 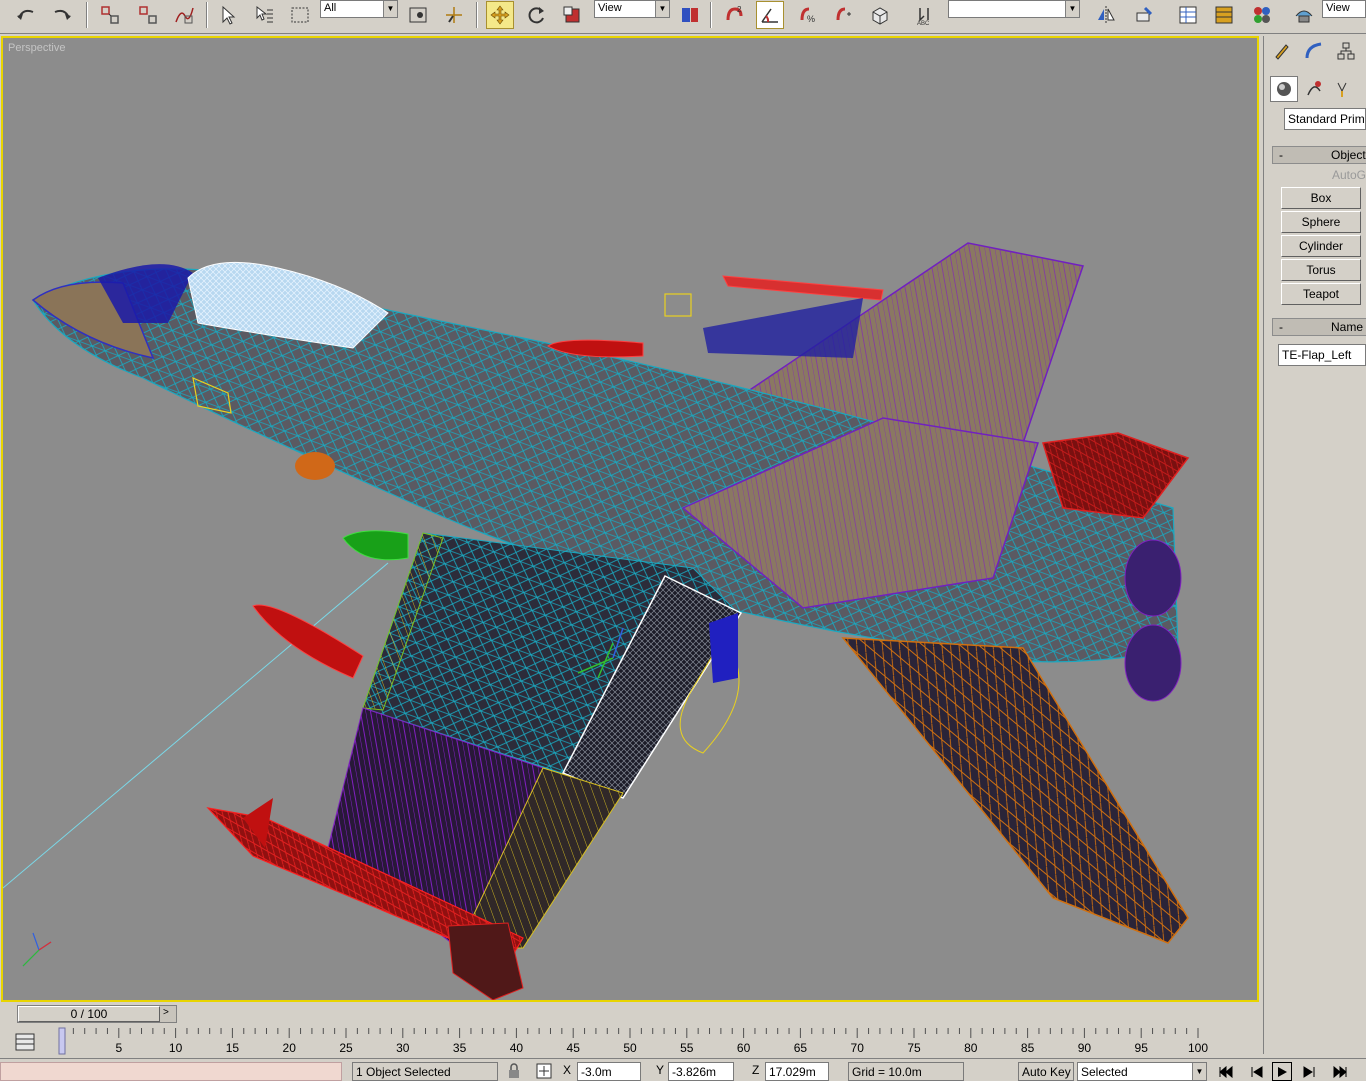 I want to click on select-link-icon, so click(x=110, y=15).